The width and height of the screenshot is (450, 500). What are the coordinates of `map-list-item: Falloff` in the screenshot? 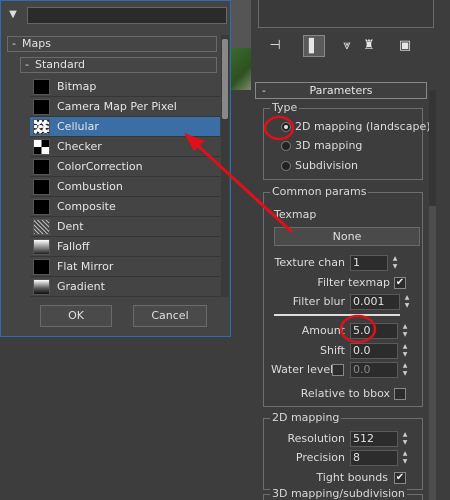 It's located at (125, 247).